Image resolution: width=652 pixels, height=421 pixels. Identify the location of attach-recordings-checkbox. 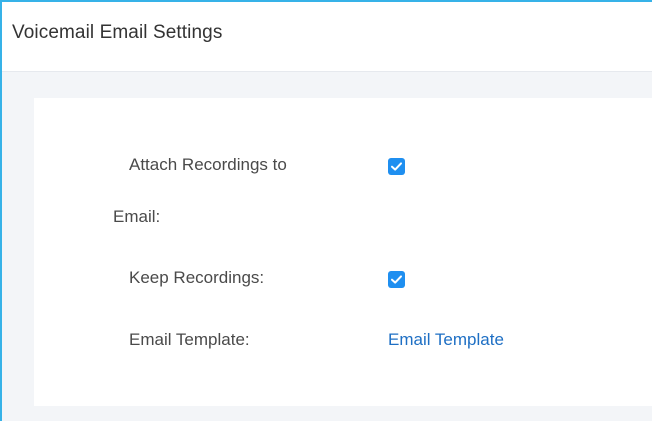
(396, 166).